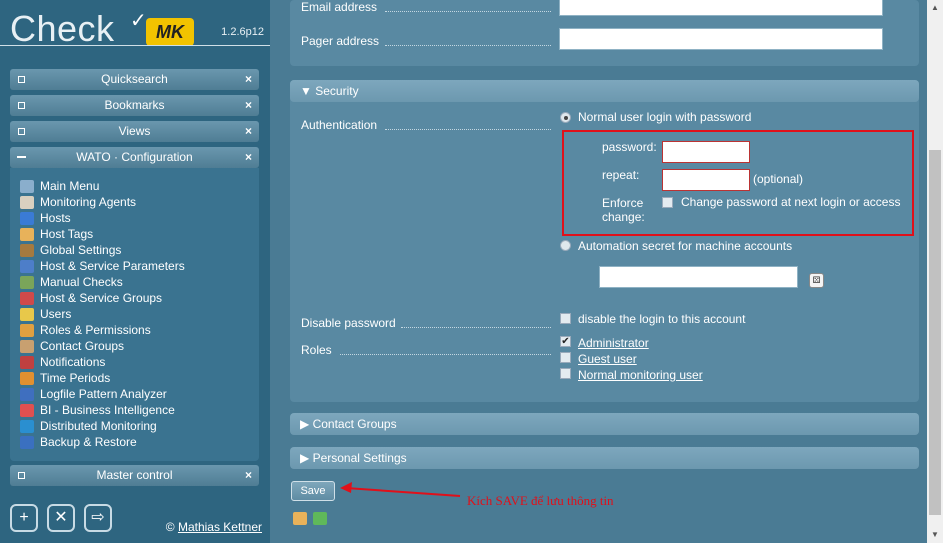 This screenshot has width=943, height=543. I want to click on rulesets-icon, so click(27, 266).